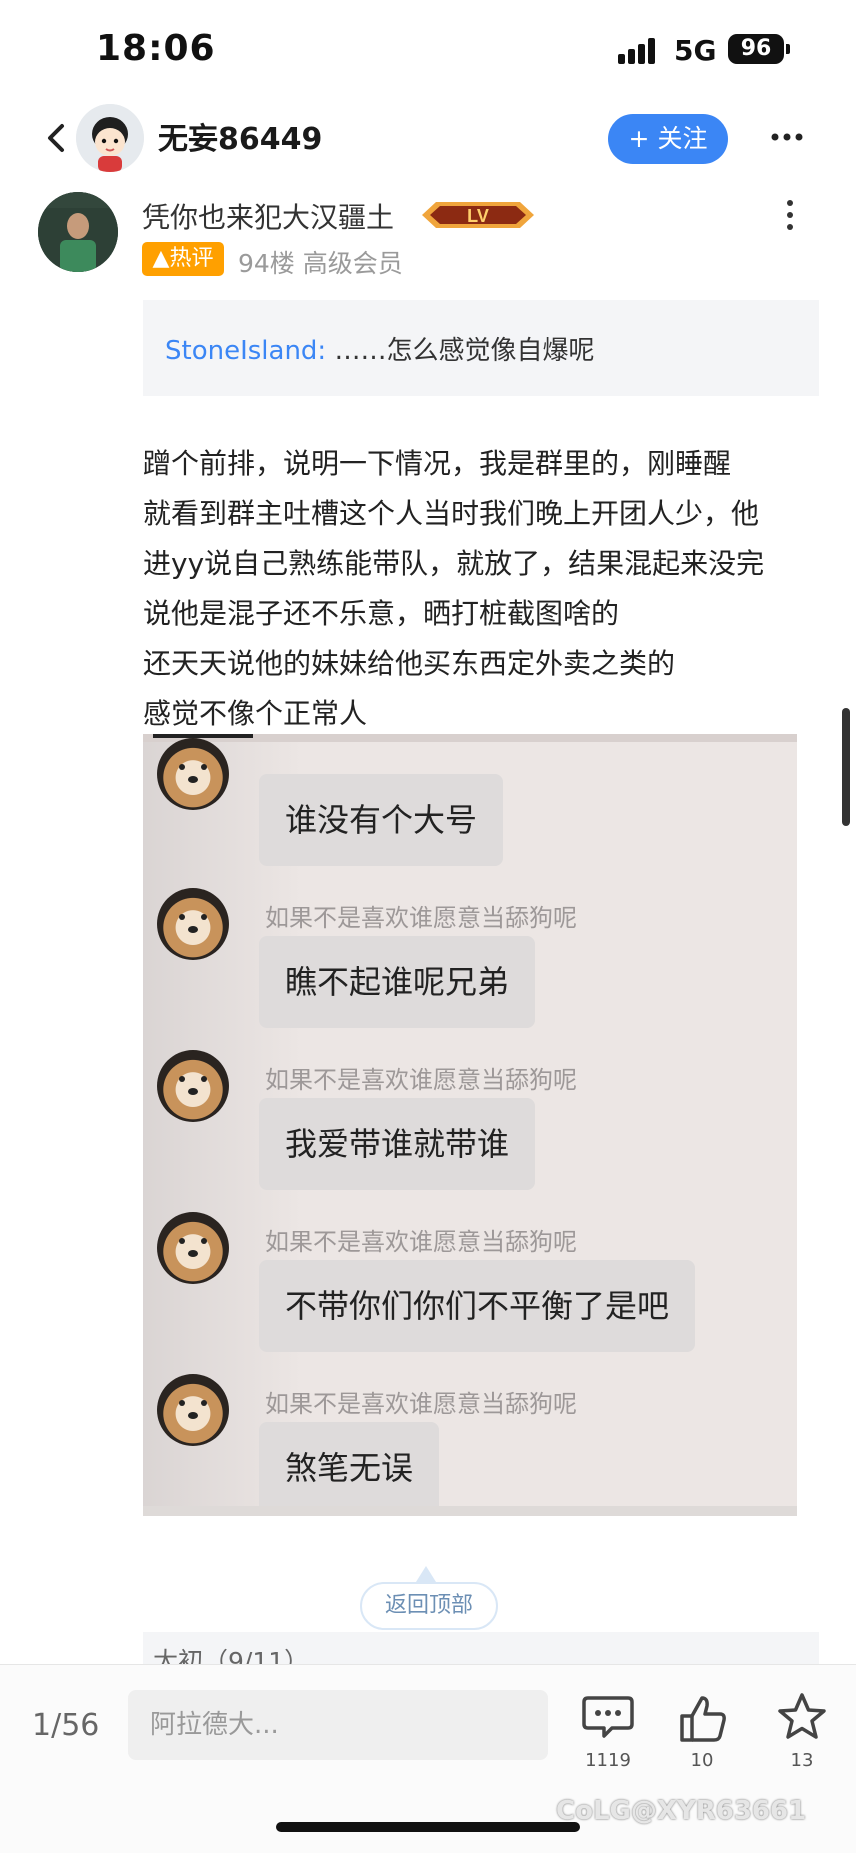 The width and height of the screenshot is (856, 1853). What do you see at coordinates (790, 220) in the screenshot?
I see `kebab-menu-icon` at bounding box center [790, 220].